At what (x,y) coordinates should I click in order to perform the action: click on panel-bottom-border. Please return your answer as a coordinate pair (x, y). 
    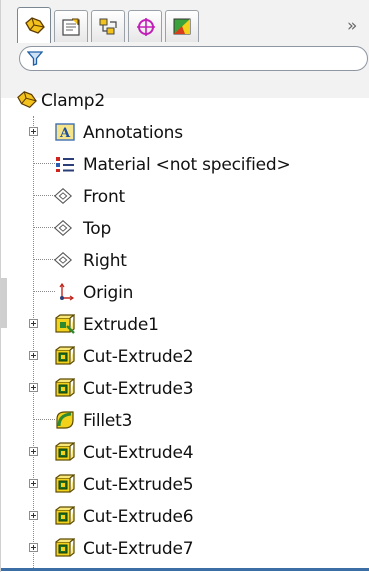
    Looking at the image, I should click on (185, 569).